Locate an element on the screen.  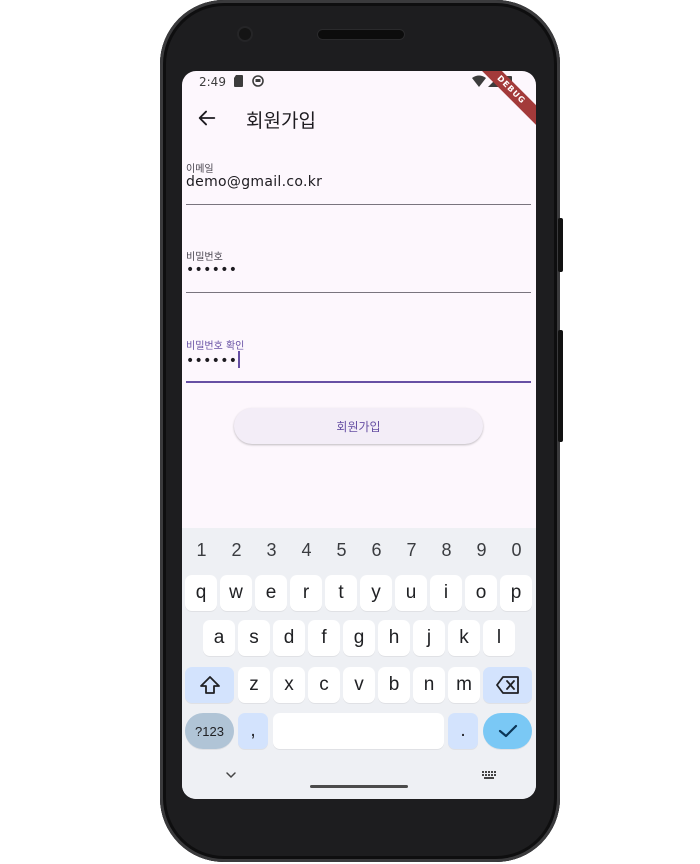
keyboard-switch-icon is located at coordinates (489, 776).